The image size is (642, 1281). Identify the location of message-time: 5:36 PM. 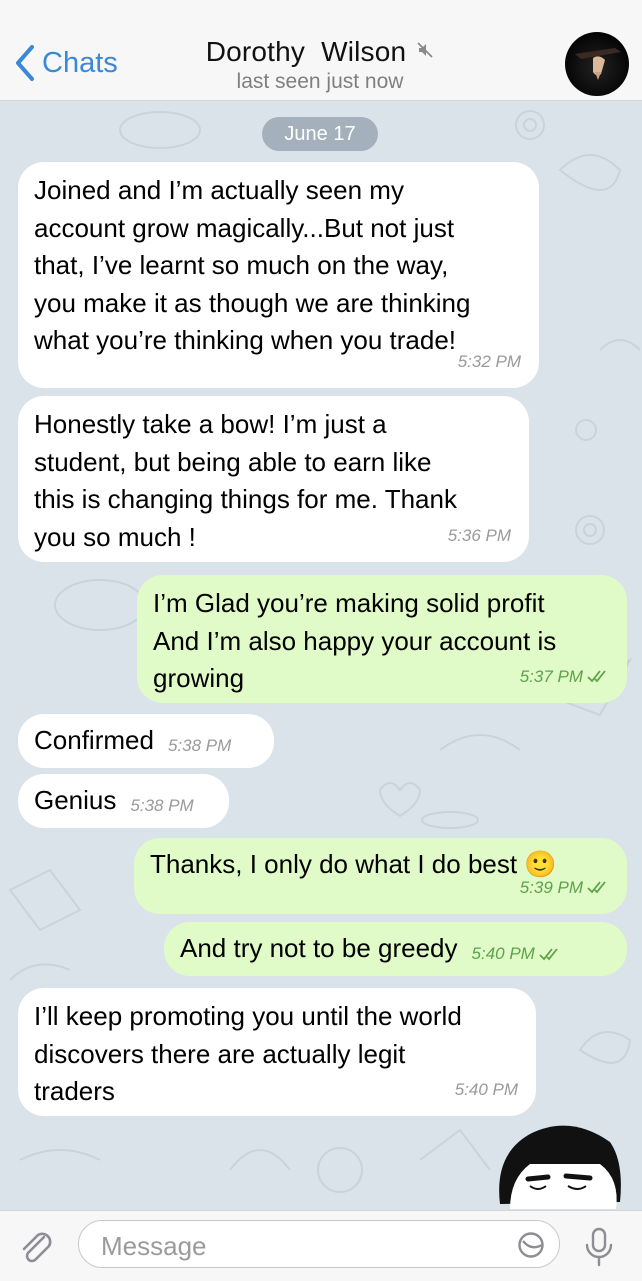
(479, 535).